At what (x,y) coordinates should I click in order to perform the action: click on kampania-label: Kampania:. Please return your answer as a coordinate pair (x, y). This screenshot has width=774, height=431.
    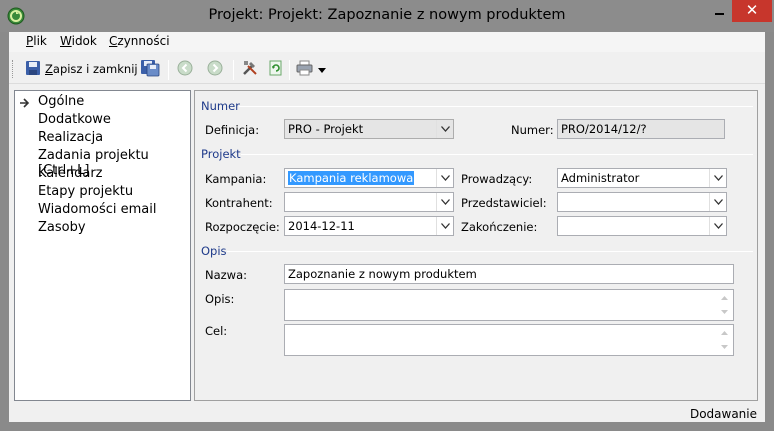
    Looking at the image, I should click on (236, 179).